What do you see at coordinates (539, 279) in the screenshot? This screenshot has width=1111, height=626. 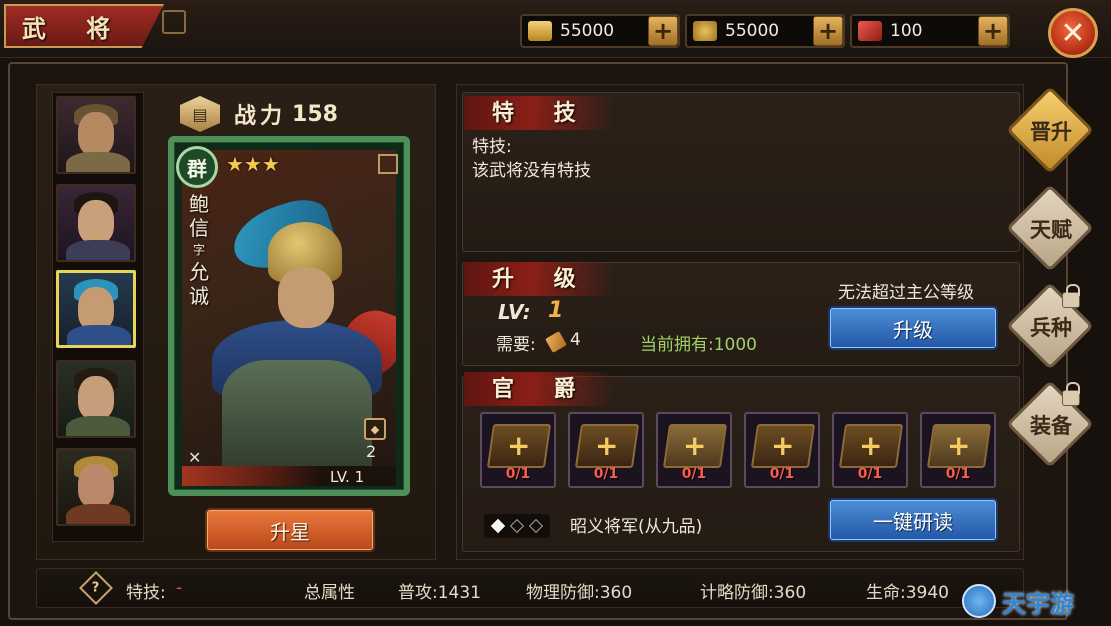 I see `upgrade-section-title: 升 级` at bounding box center [539, 279].